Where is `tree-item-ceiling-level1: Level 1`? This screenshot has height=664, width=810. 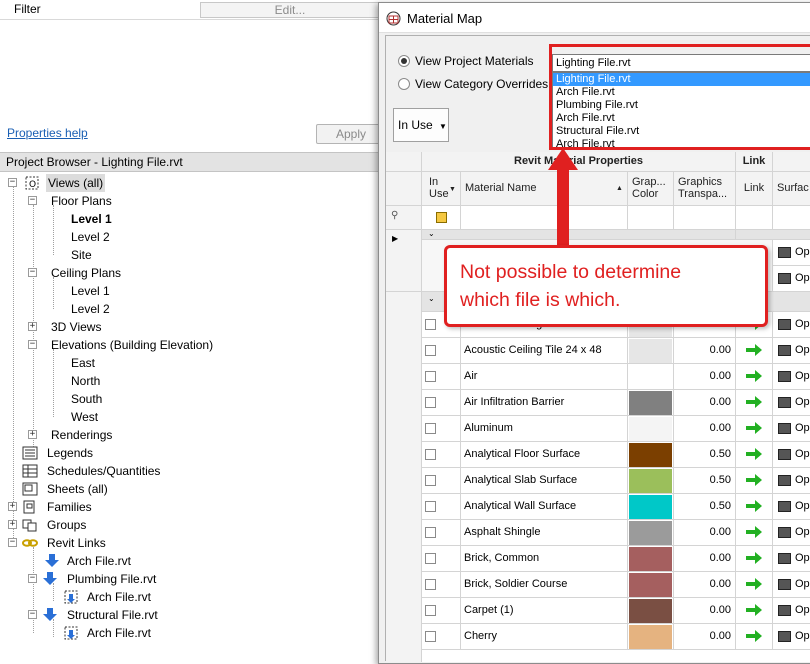 tree-item-ceiling-level1: Level 1 is located at coordinates (90, 291).